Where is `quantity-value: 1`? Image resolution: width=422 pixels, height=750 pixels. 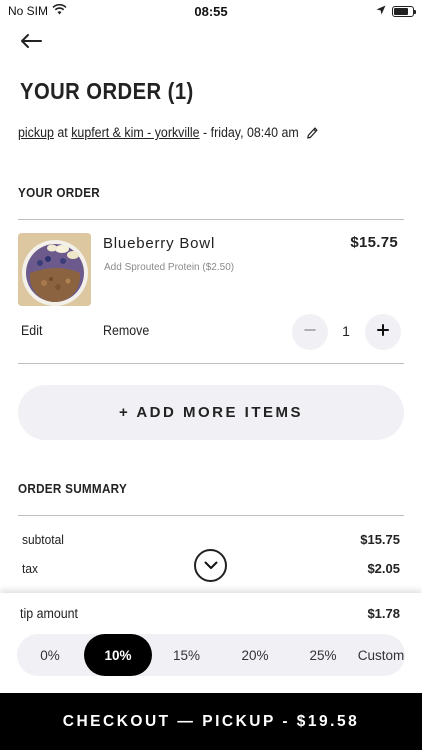 quantity-value: 1 is located at coordinates (346, 331).